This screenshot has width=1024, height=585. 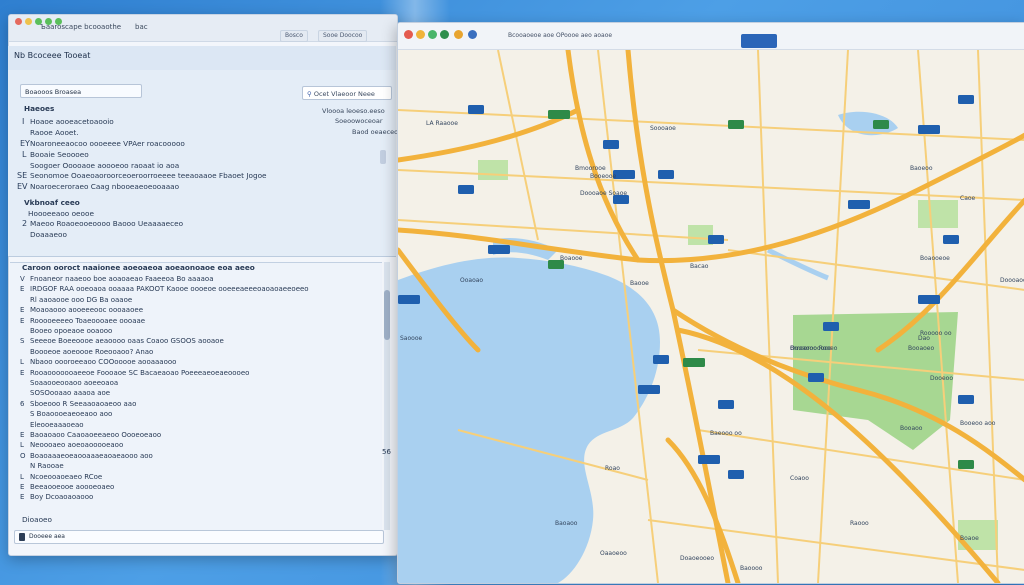 What do you see at coordinates (57, 425) in the screenshot?
I see `list-item: Eleooeaaaoeao` at bounding box center [57, 425].